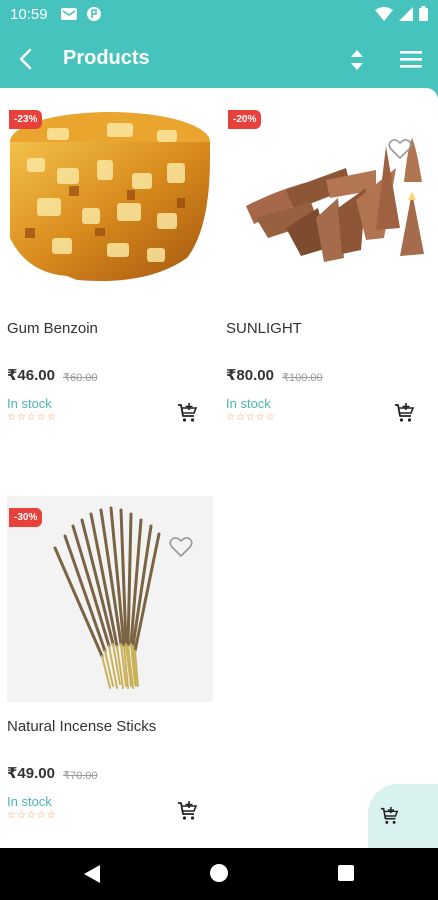  Describe the element at coordinates (69, 14) in the screenshot. I see `mail-notification-icon` at that location.